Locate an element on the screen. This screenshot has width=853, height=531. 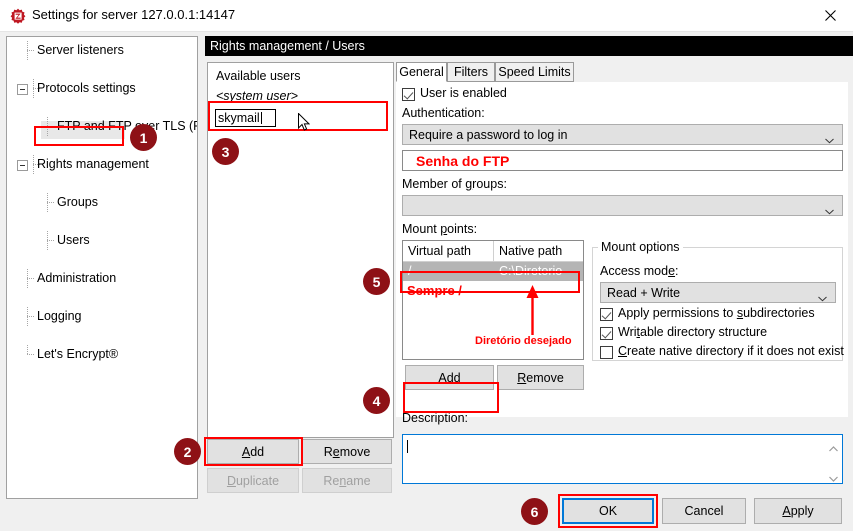
sidebar-item-label: Rights management is located at coordinates (93, 164).